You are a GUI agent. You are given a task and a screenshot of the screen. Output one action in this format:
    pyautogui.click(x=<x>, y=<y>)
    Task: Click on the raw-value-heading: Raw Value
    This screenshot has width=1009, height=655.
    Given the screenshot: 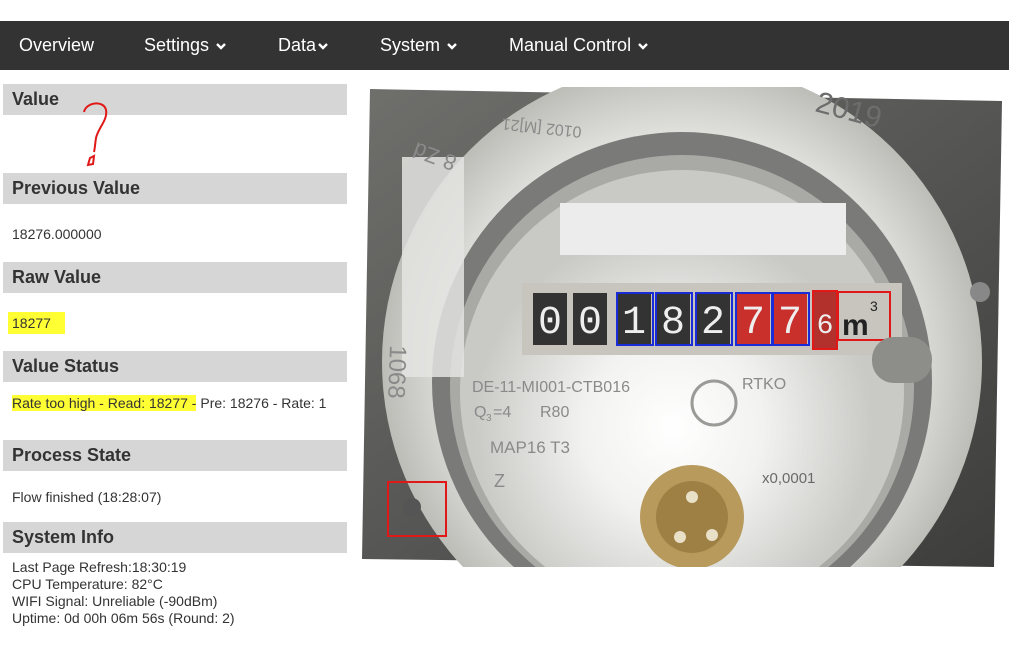 What is the action you would take?
    pyautogui.click(x=175, y=277)
    